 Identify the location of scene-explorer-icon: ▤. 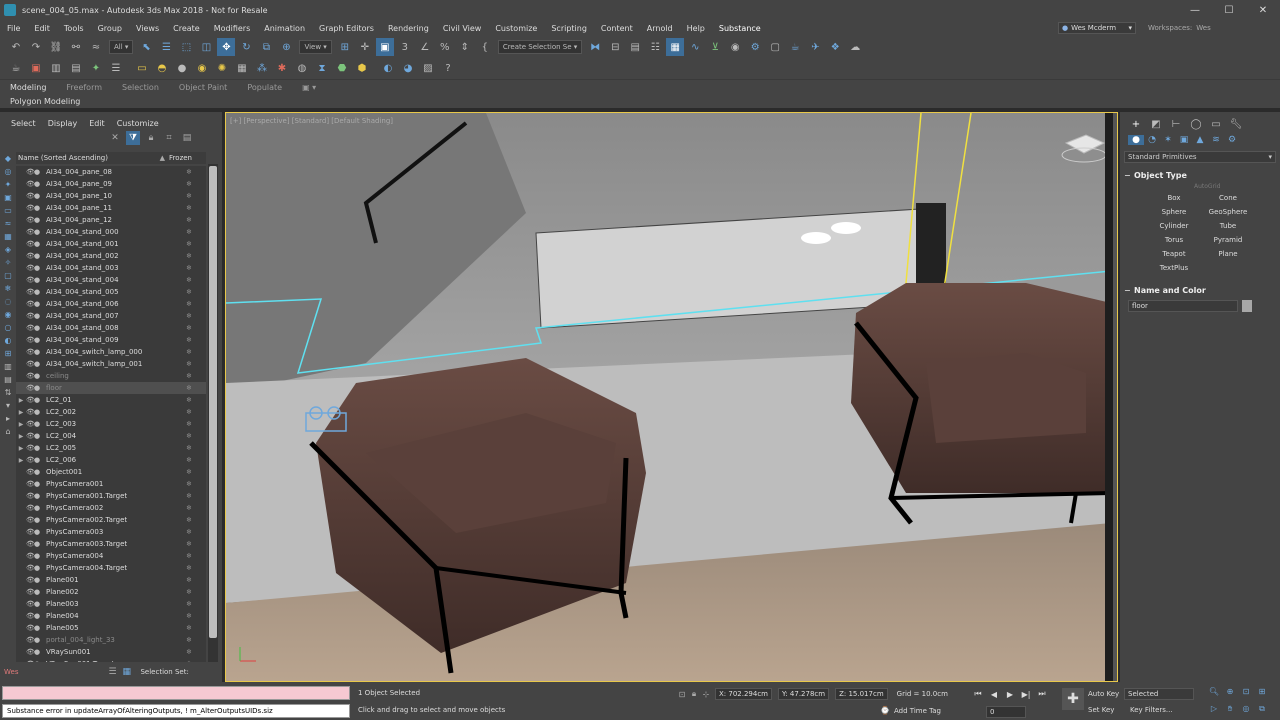
(635, 47).